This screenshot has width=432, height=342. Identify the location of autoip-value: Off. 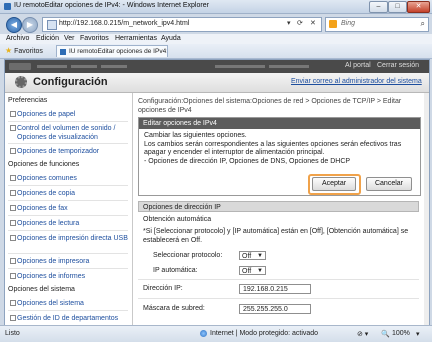
(247, 271).